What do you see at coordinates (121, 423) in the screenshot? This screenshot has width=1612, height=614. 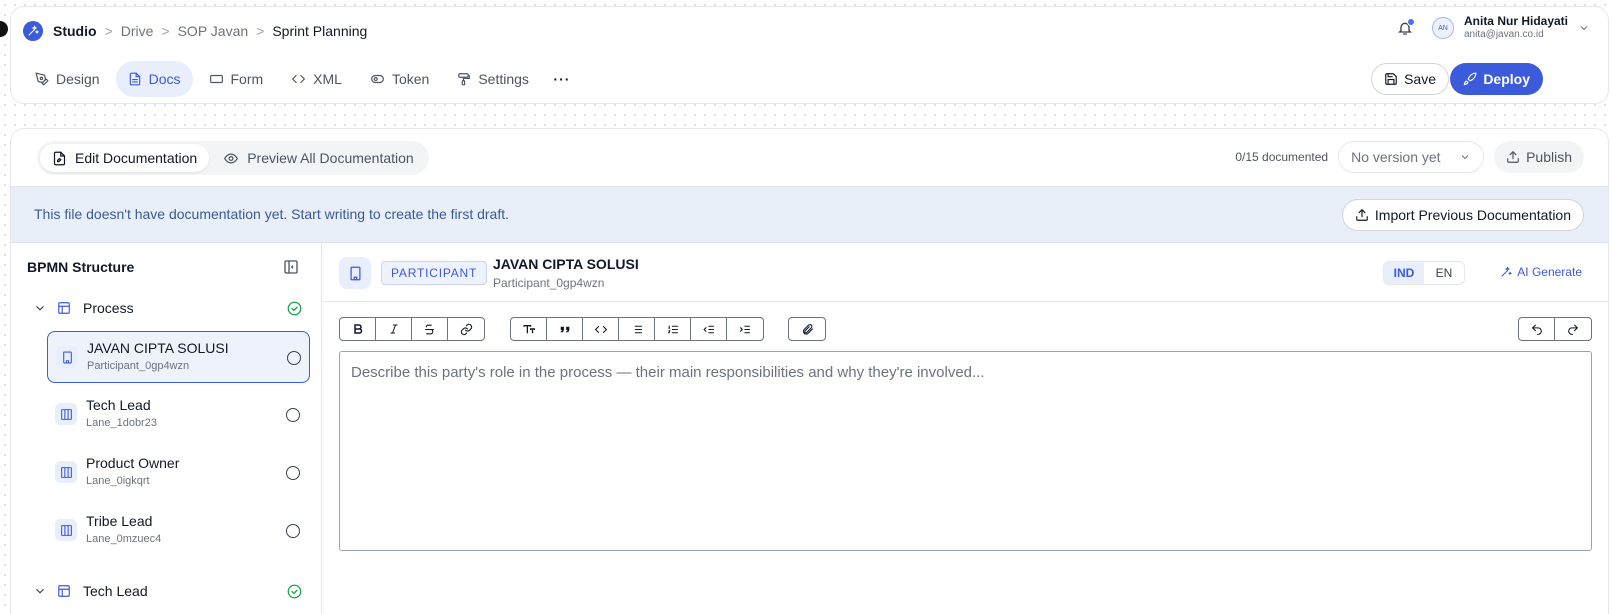 I see `tree-item-id: Lane_1dobr23` at bounding box center [121, 423].